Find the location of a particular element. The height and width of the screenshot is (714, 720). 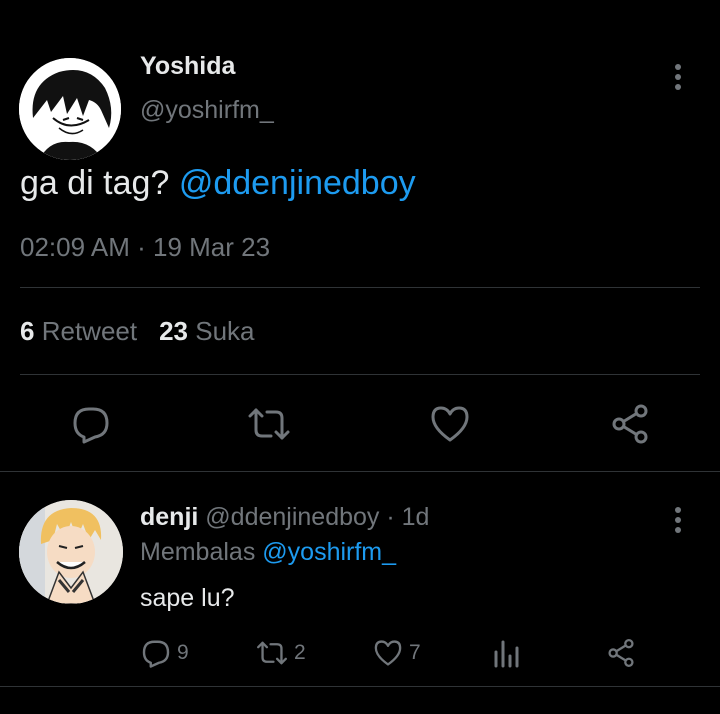

tweet-timestamp: 02:09 AM · 19 Mar 23 is located at coordinates (145, 247).